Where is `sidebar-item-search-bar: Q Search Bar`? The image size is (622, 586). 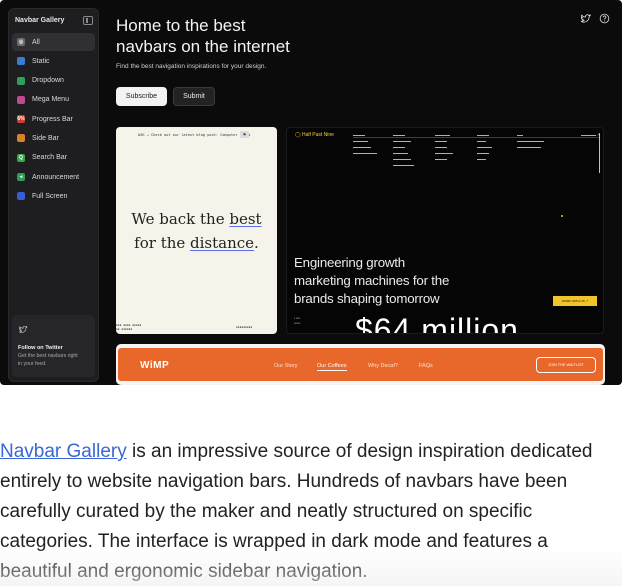
sidebar-item-search-bar: Q Search Bar is located at coordinates (53, 158).